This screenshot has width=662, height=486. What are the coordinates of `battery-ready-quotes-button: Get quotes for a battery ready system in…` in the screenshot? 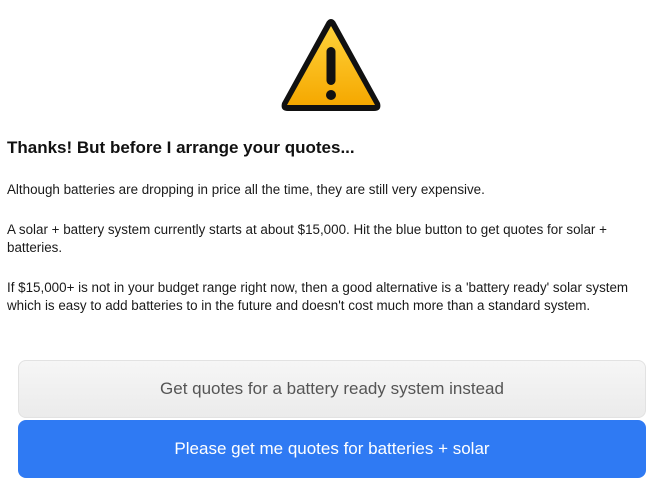 It's located at (332, 389).